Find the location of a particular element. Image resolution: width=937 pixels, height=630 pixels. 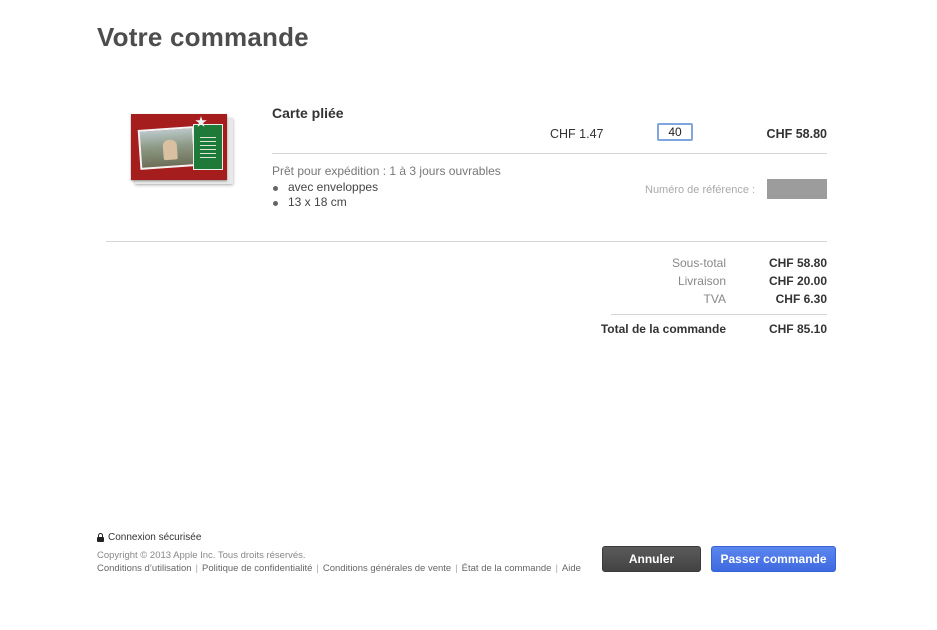

total-label: Total de la commande is located at coordinates (663, 329).